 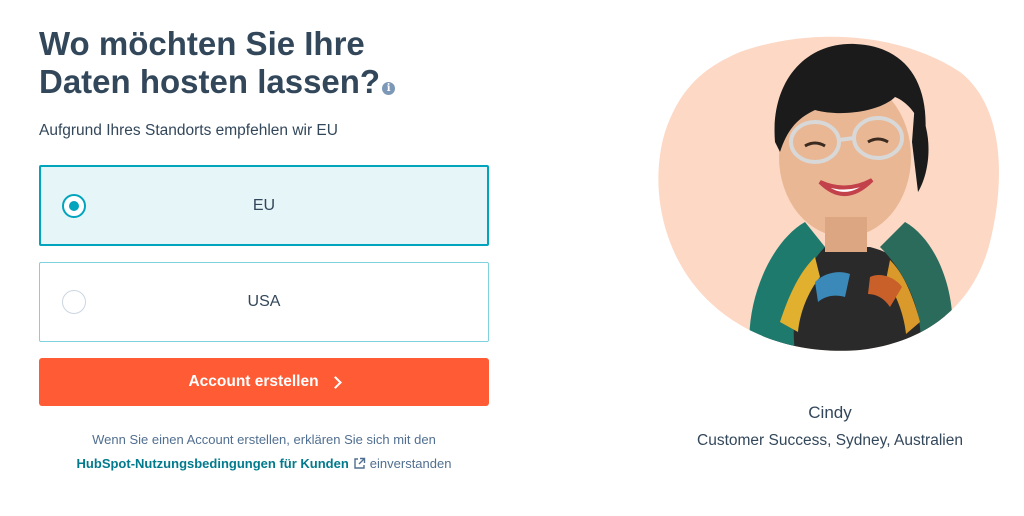 What do you see at coordinates (410, 463) in the screenshot?
I see `legal-text-after: einverstanden` at bounding box center [410, 463].